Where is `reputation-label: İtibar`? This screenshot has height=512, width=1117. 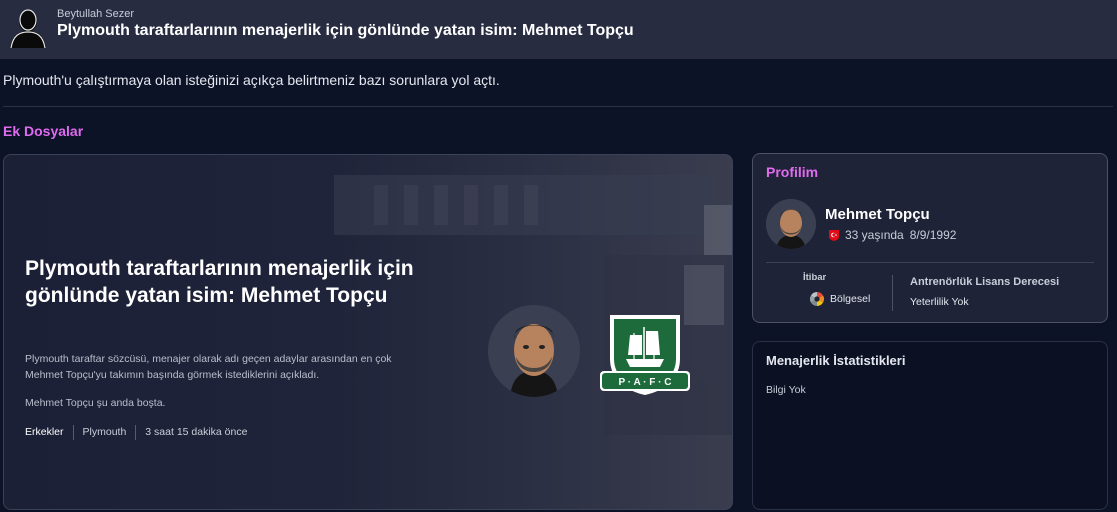 reputation-label: İtibar is located at coordinates (815, 277).